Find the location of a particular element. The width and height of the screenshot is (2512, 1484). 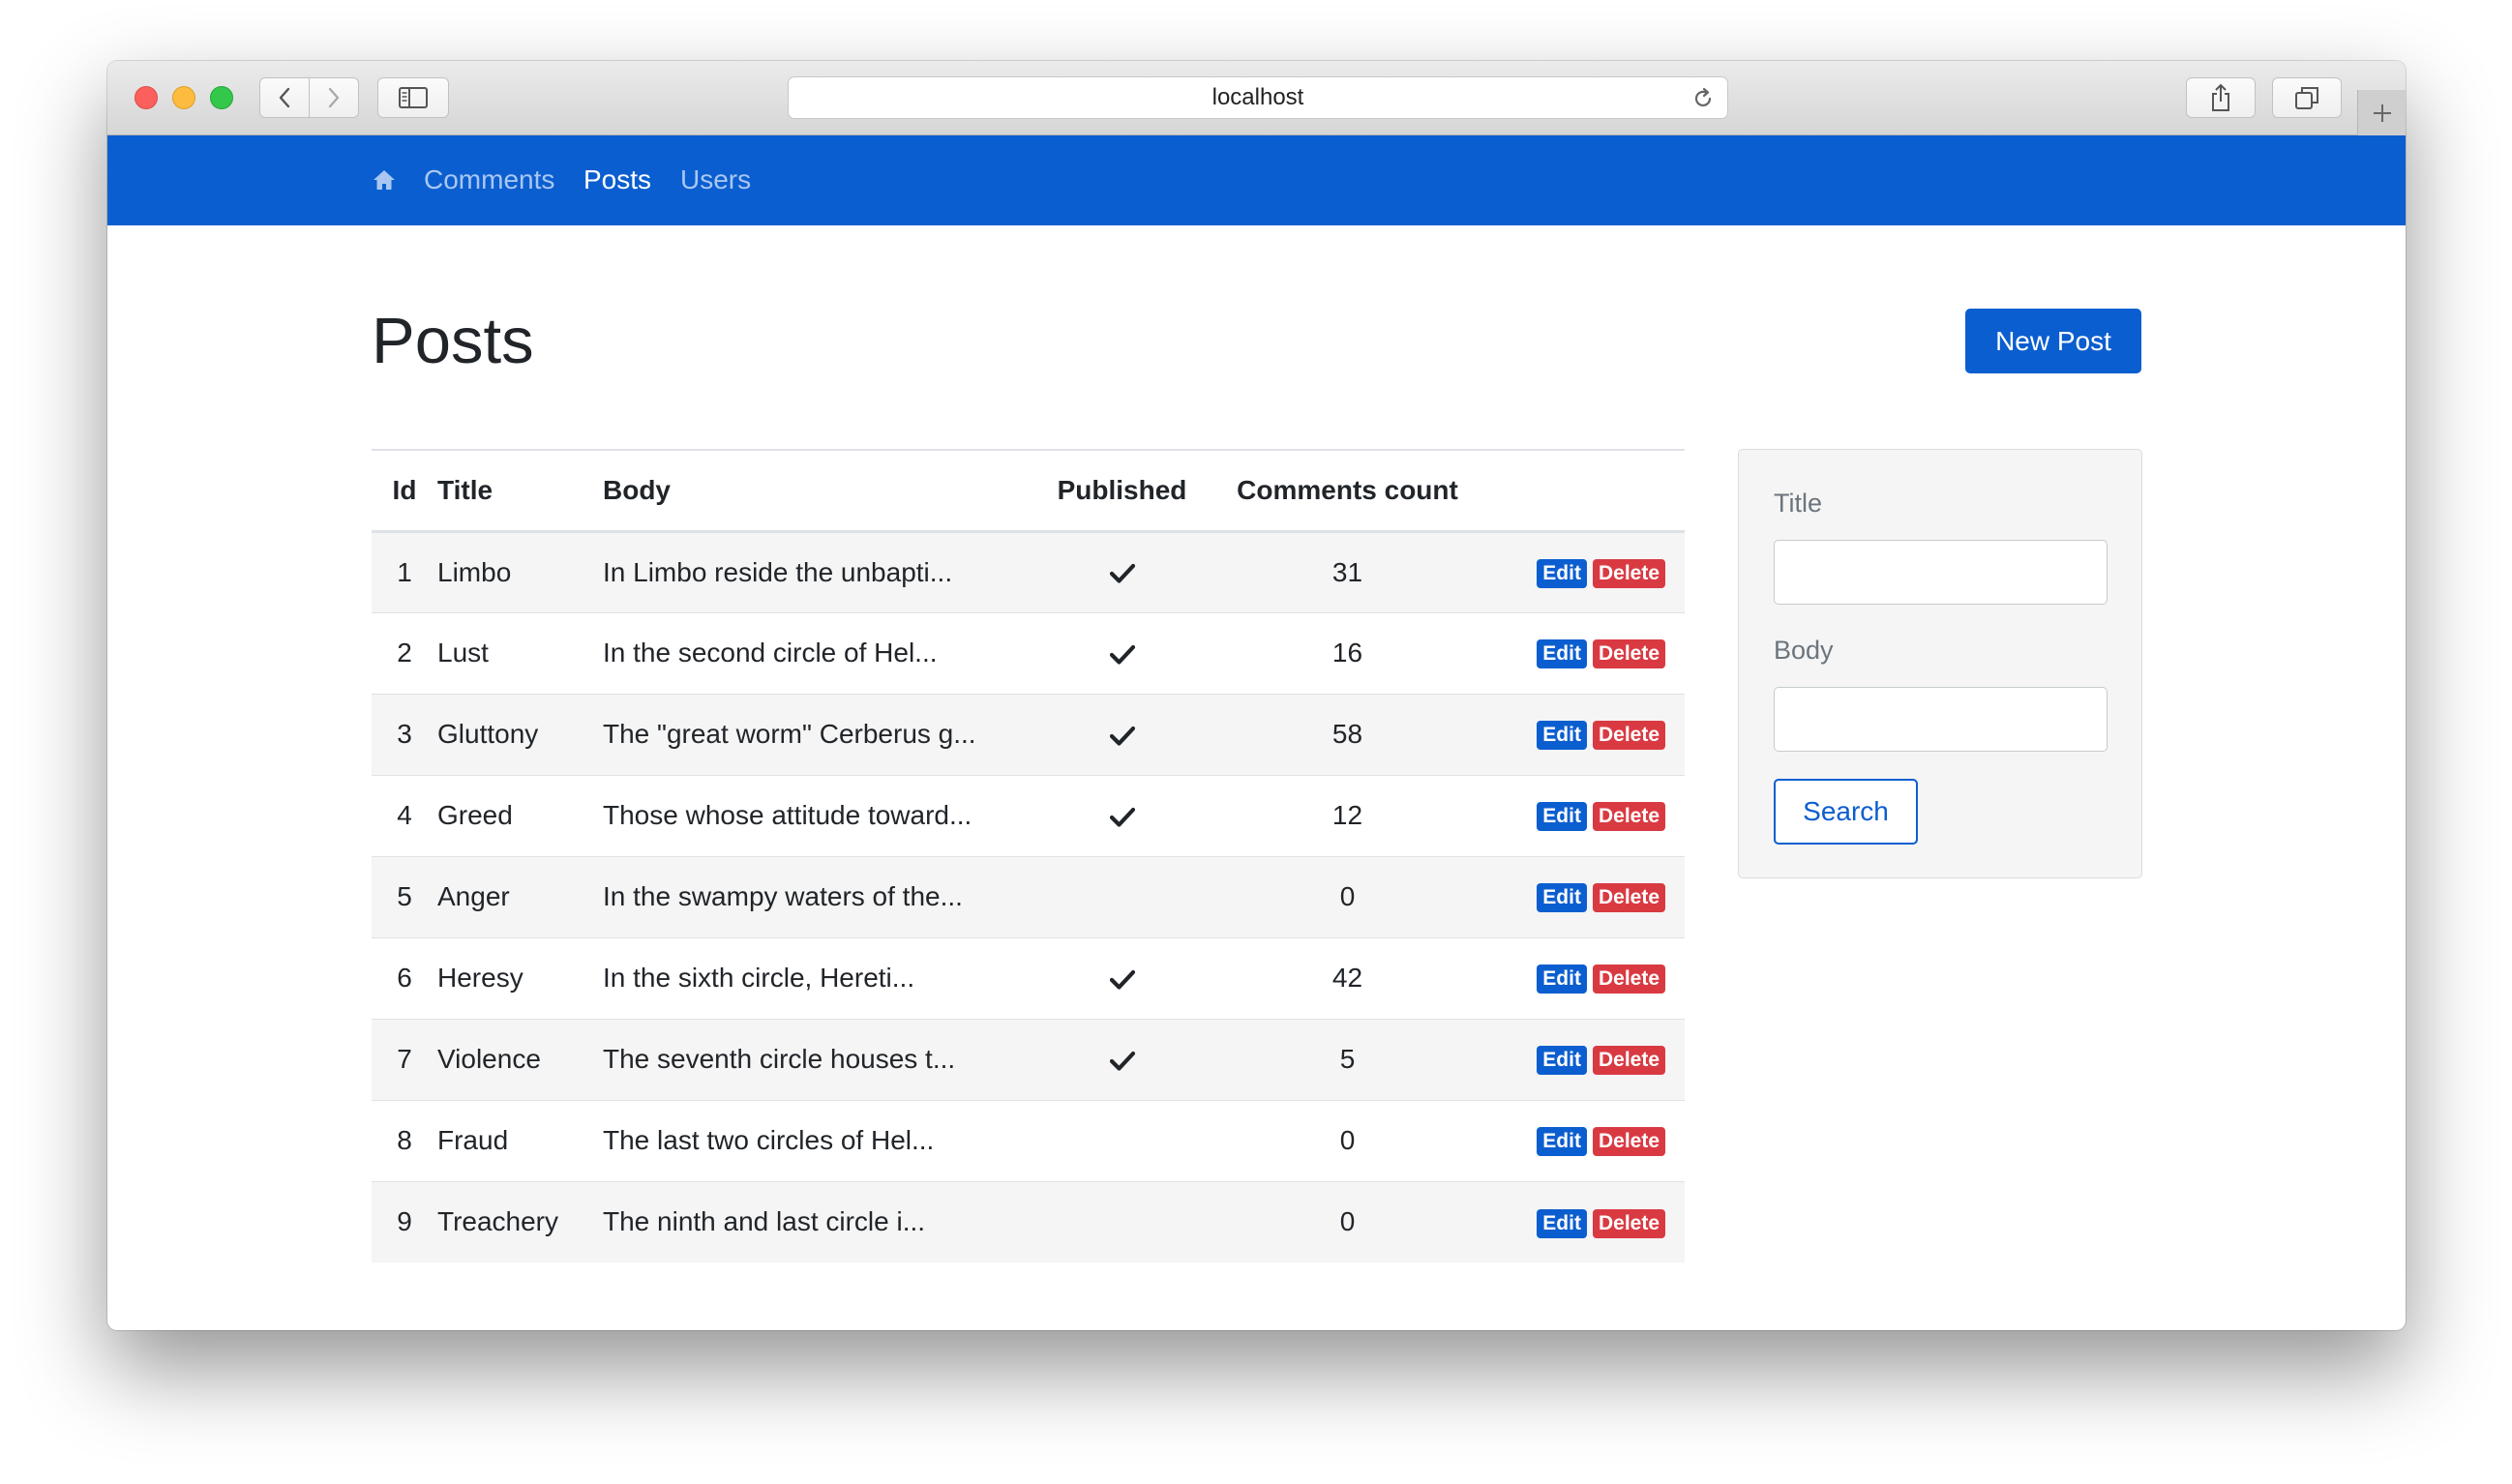

nav-link-posts: Posts is located at coordinates (617, 179).